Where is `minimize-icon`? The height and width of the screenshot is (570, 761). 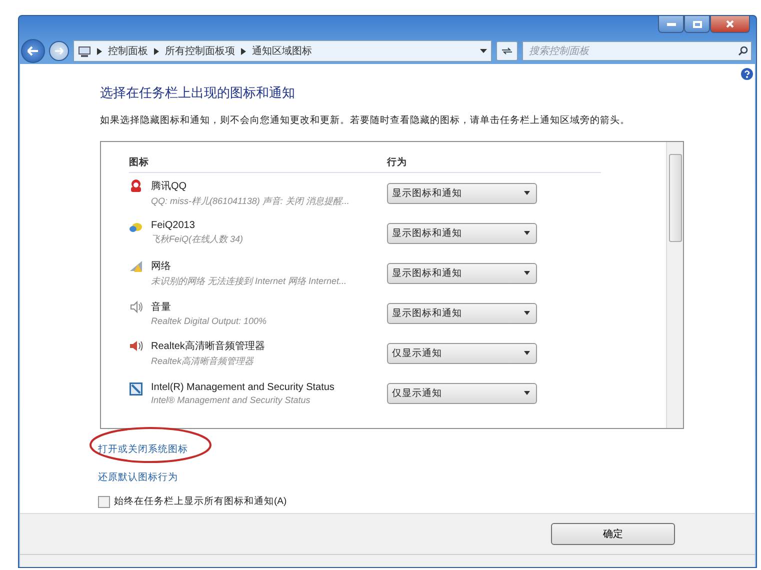
minimize-icon is located at coordinates (671, 24).